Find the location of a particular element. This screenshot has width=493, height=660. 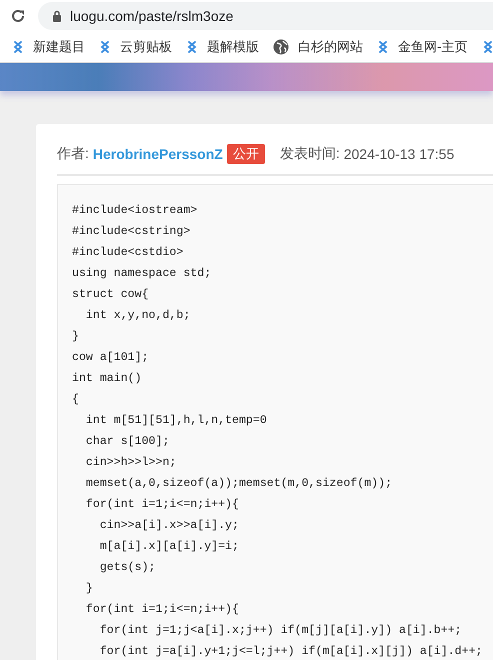

code-line: gets(s); is located at coordinates (127, 568).